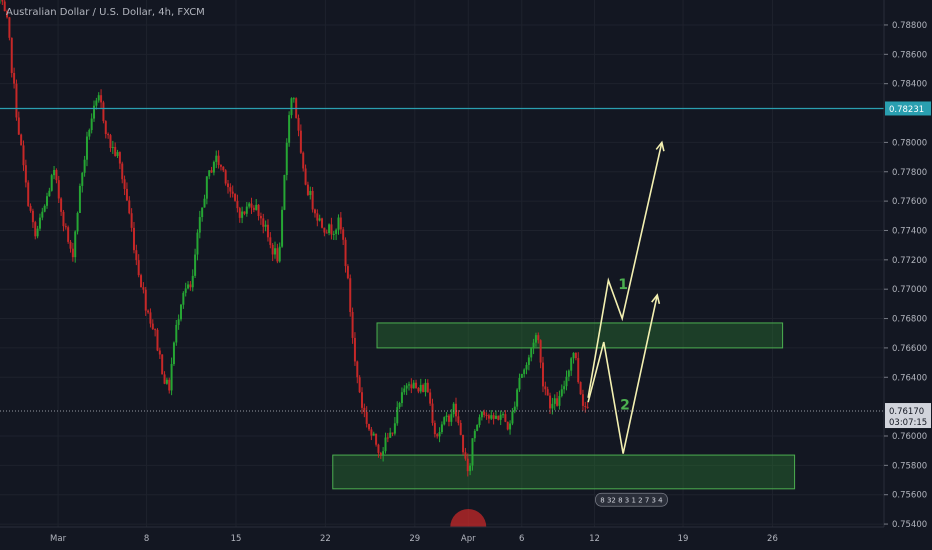  What do you see at coordinates (594, 539) in the screenshot?
I see `time-tick-label: 12` at bounding box center [594, 539].